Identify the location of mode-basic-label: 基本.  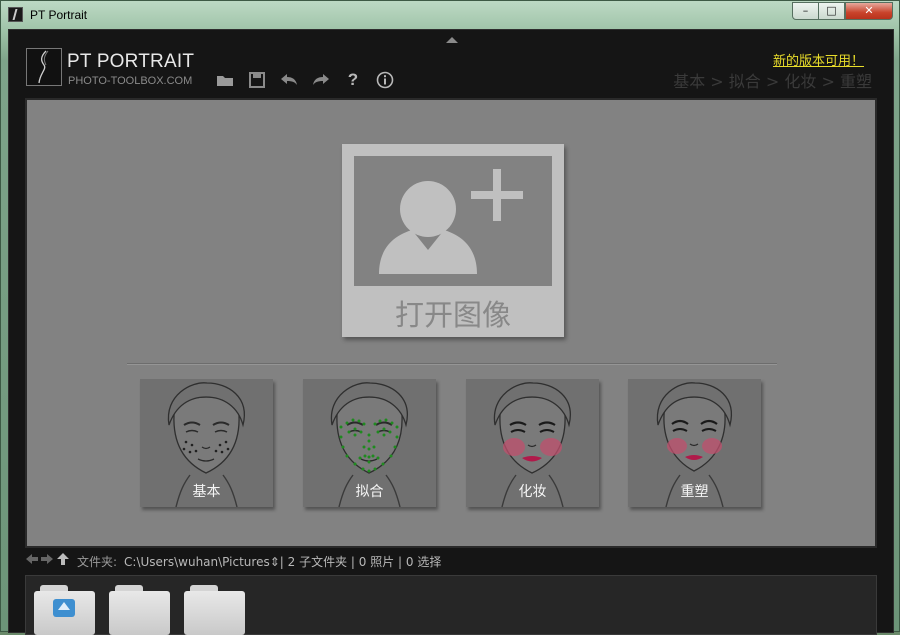
(206, 492).